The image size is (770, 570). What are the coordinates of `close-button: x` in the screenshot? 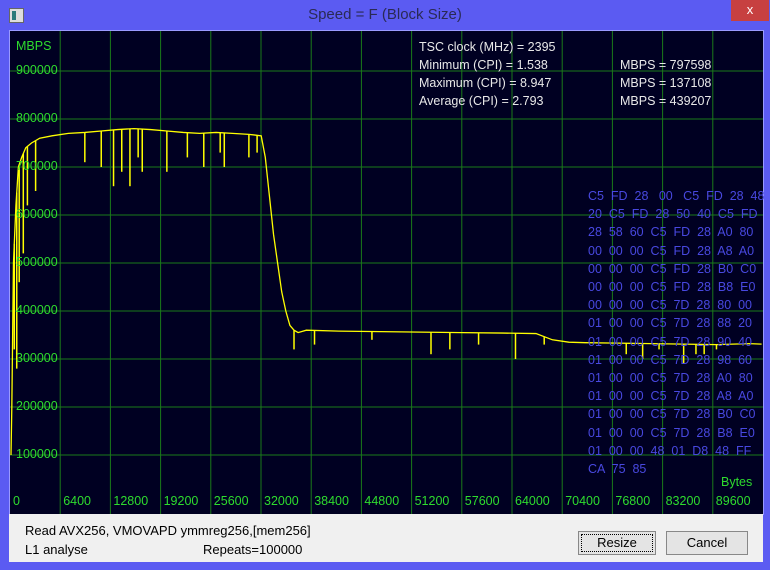 It's located at (750, 10).